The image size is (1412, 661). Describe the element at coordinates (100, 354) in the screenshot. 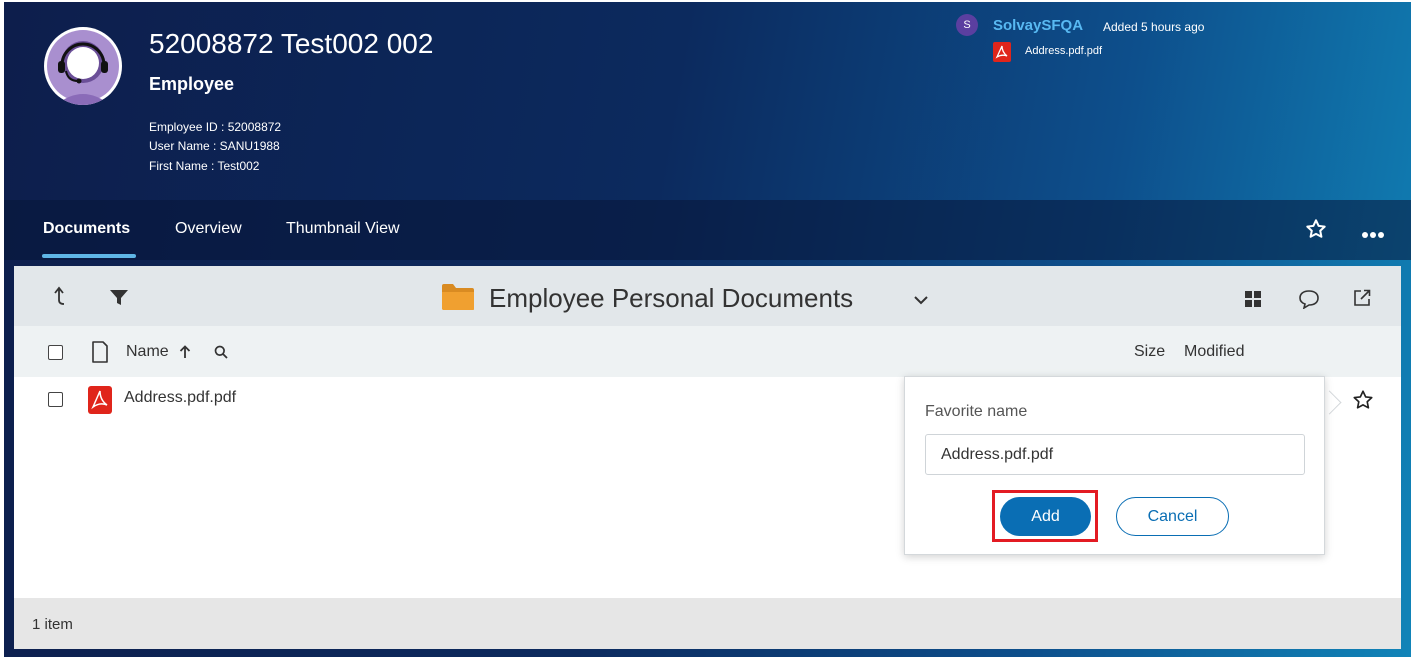

I see `file-type-icon` at that location.